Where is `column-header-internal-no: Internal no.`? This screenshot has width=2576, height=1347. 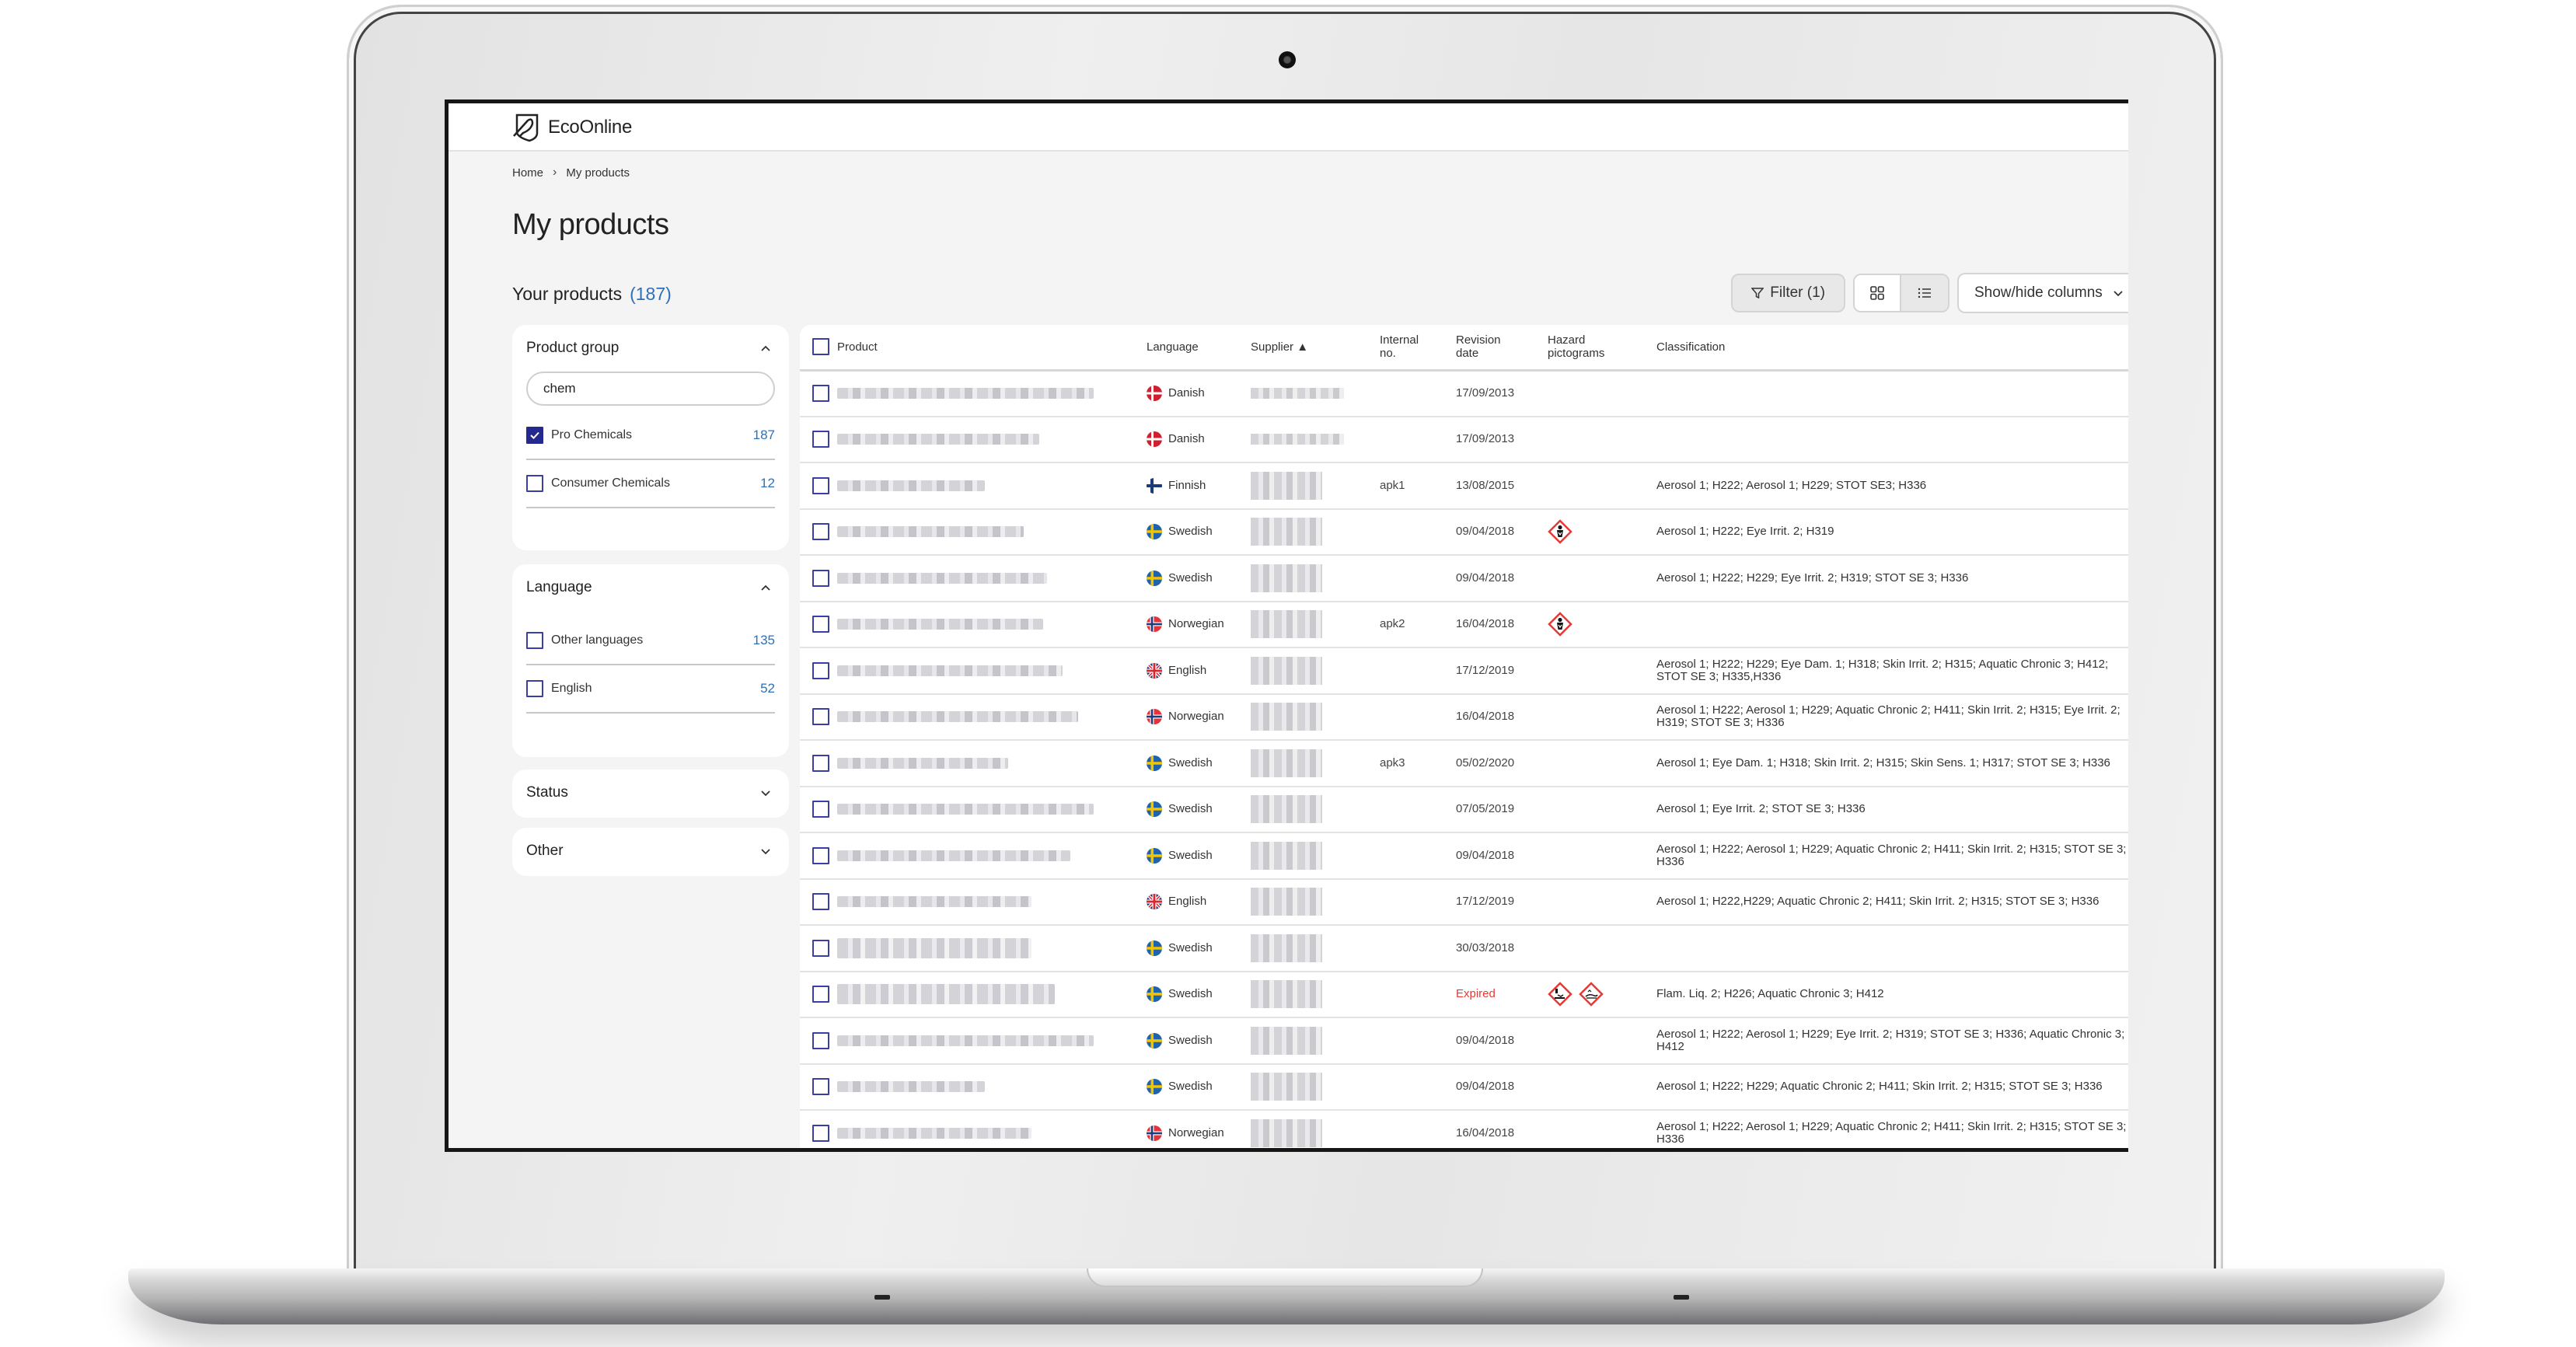
column-header-internal-no: Internal no. is located at coordinates (1418, 348).